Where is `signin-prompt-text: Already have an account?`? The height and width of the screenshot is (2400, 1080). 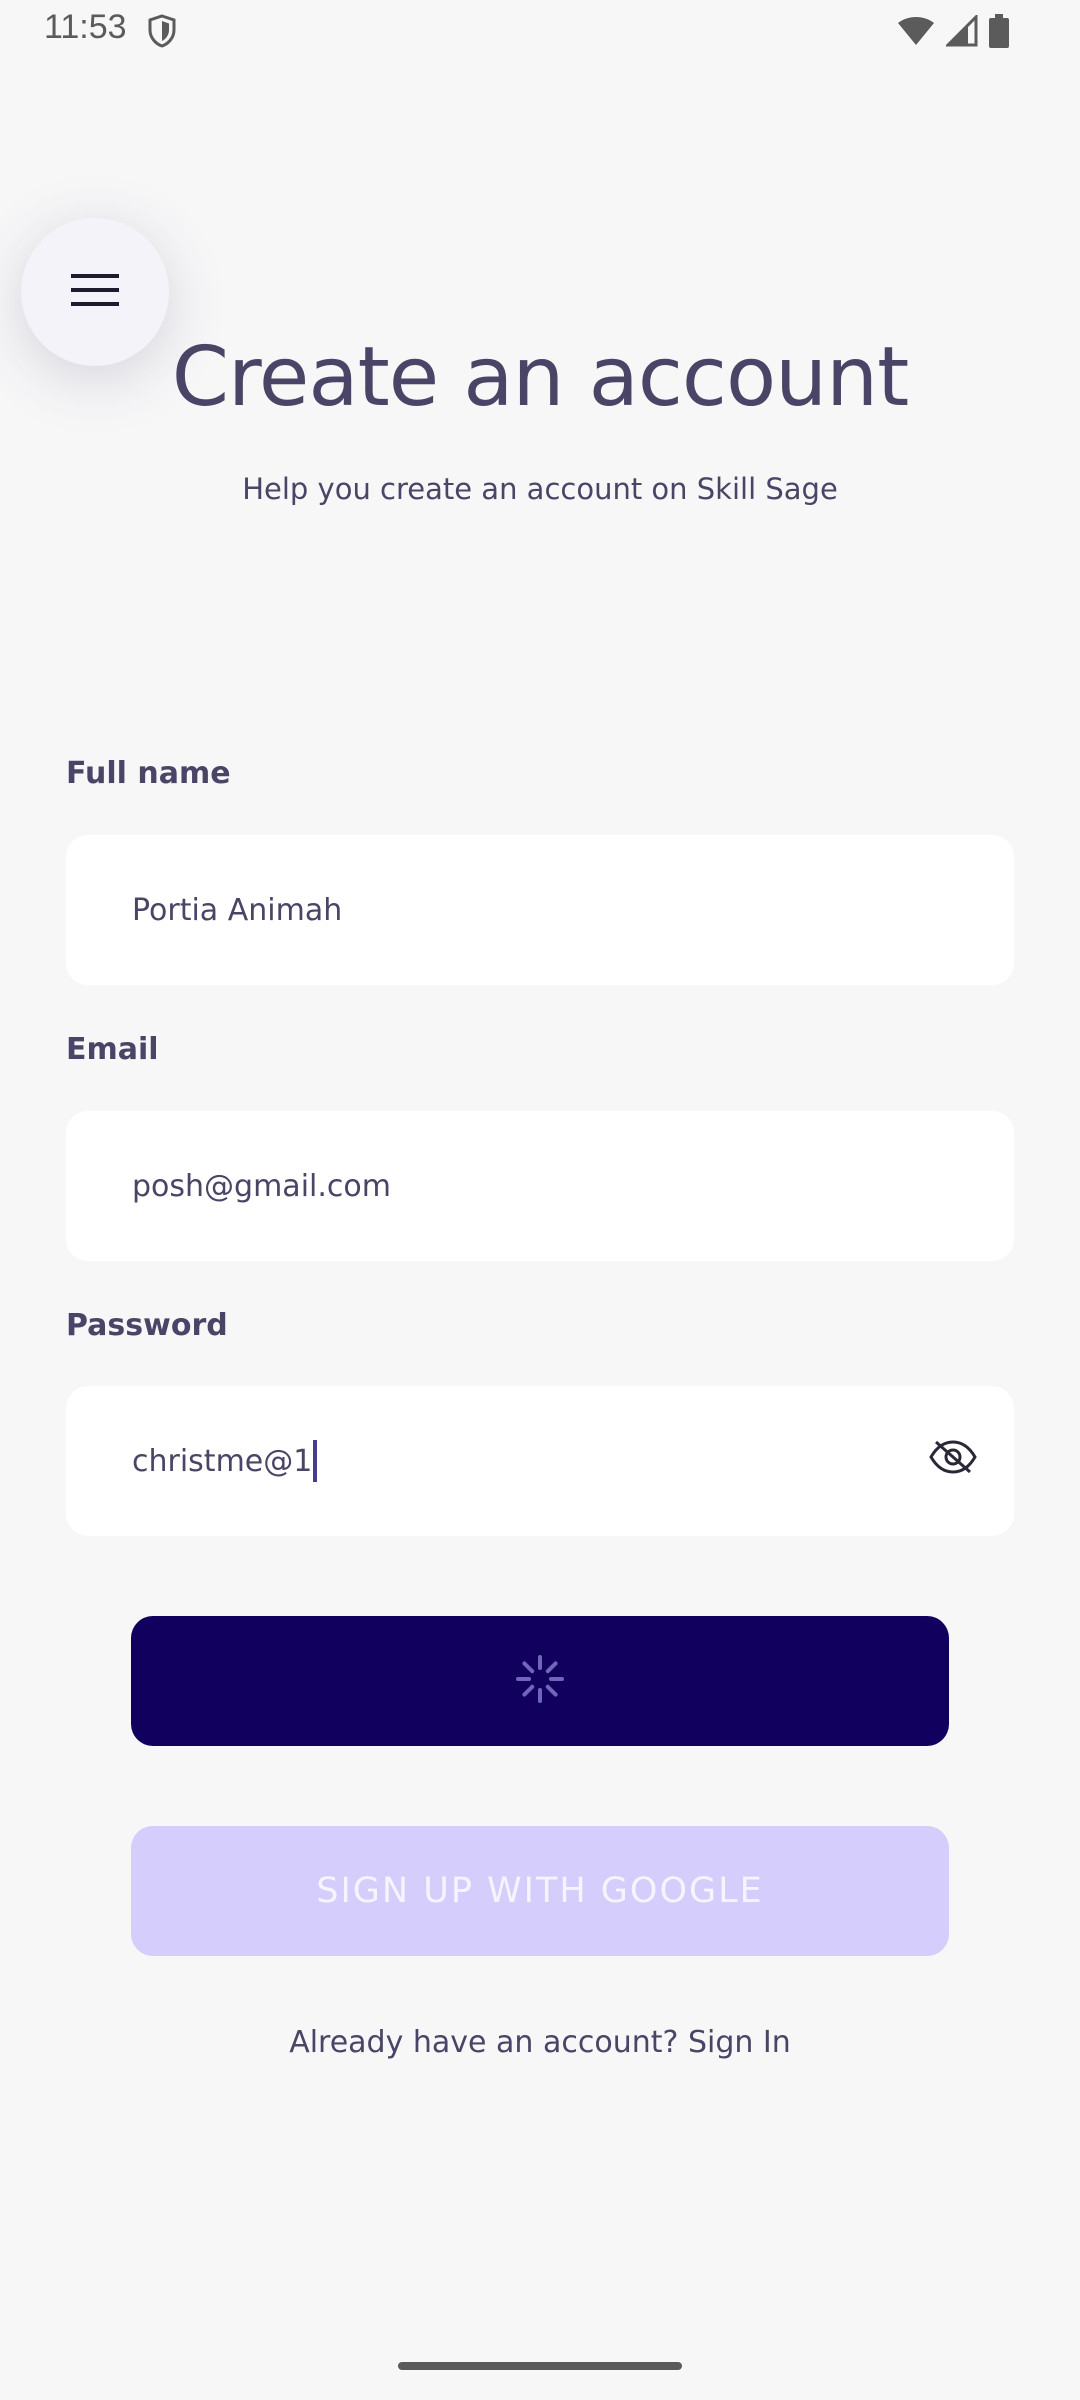
signin-prompt-text: Already have an account? is located at coordinates (488, 2042).